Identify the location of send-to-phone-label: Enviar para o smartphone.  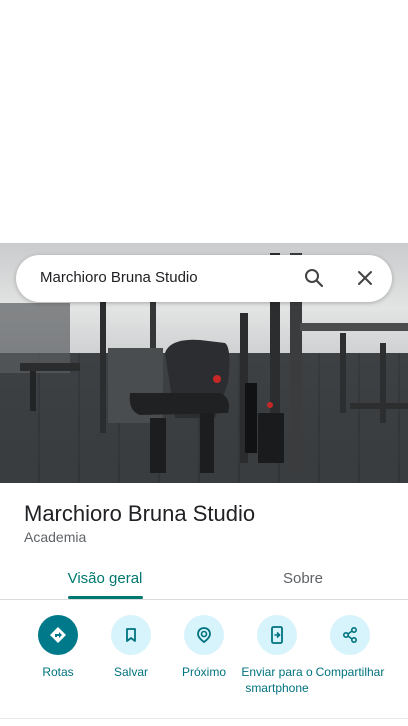
(277, 680).